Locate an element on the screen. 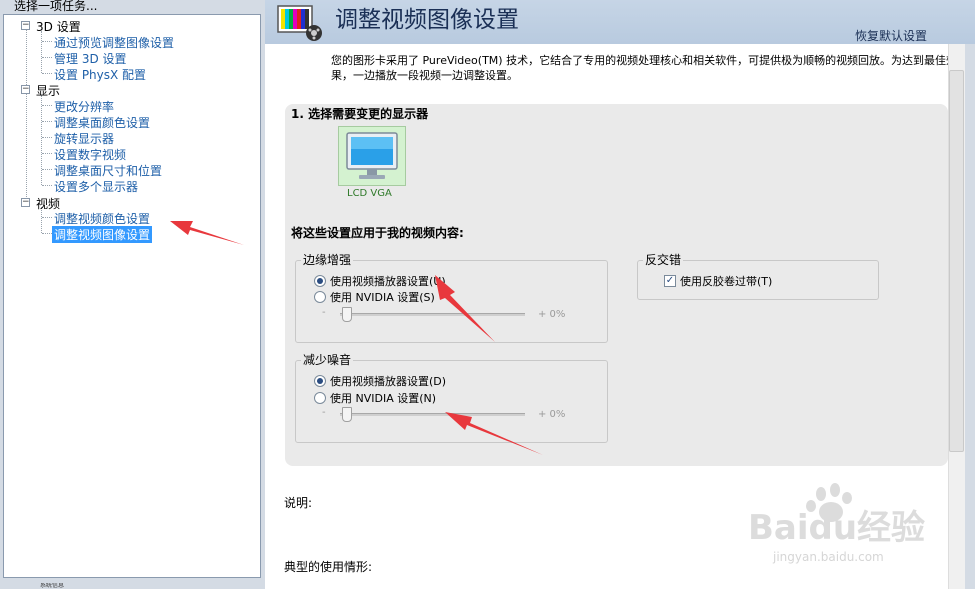 Image resolution: width=975 pixels, height=589 pixels. tree-item-video-color: 调整视频颜色设置 is located at coordinates (102, 218).